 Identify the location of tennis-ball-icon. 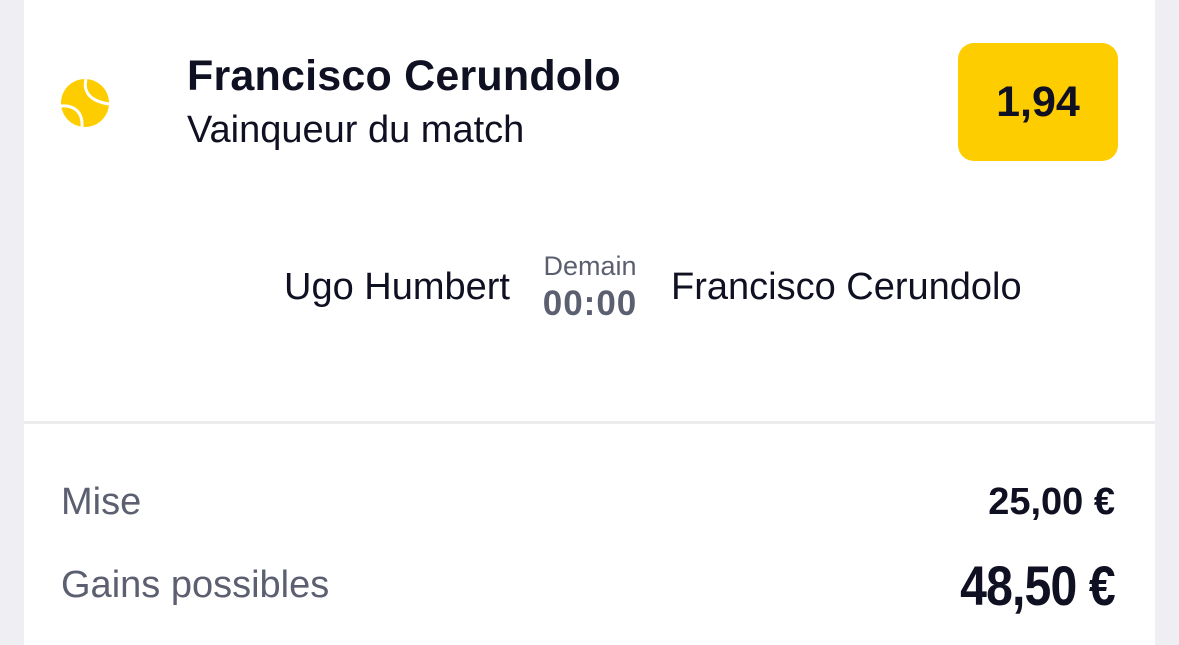
(85, 103).